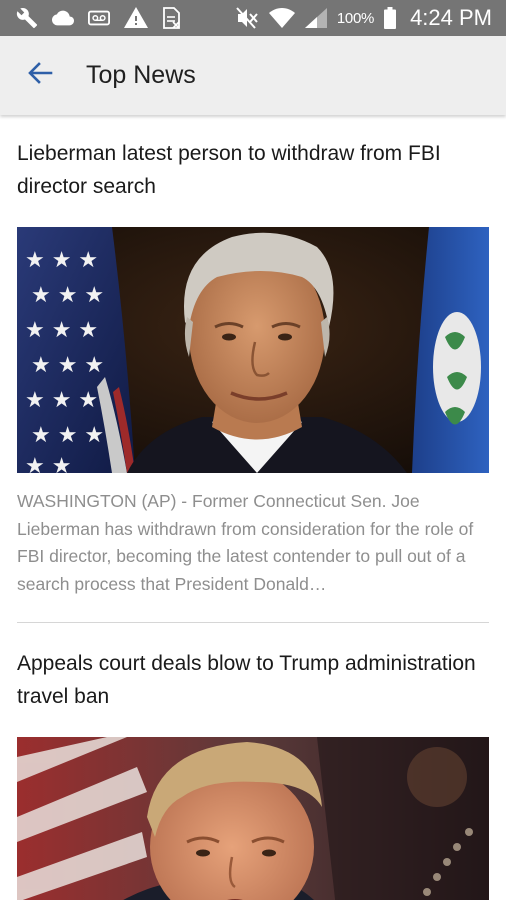 This screenshot has width=506, height=900. What do you see at coordinates (451, 17) in the screenshot?
I see `status-time: 4:24 PM` at bounding box center [451, 17].